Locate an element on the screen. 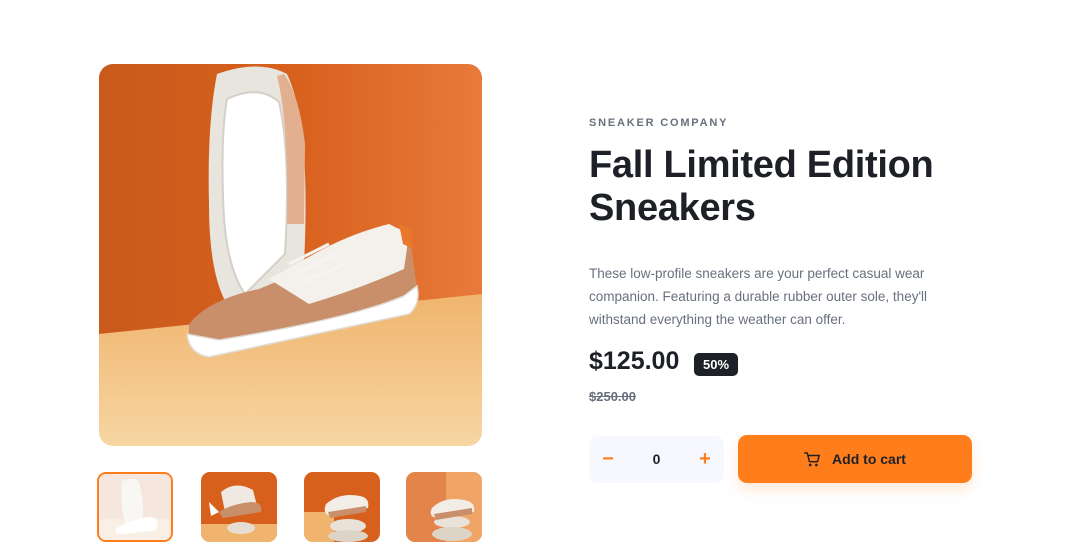  minus-icon: − is located at coordinates (608, 459).